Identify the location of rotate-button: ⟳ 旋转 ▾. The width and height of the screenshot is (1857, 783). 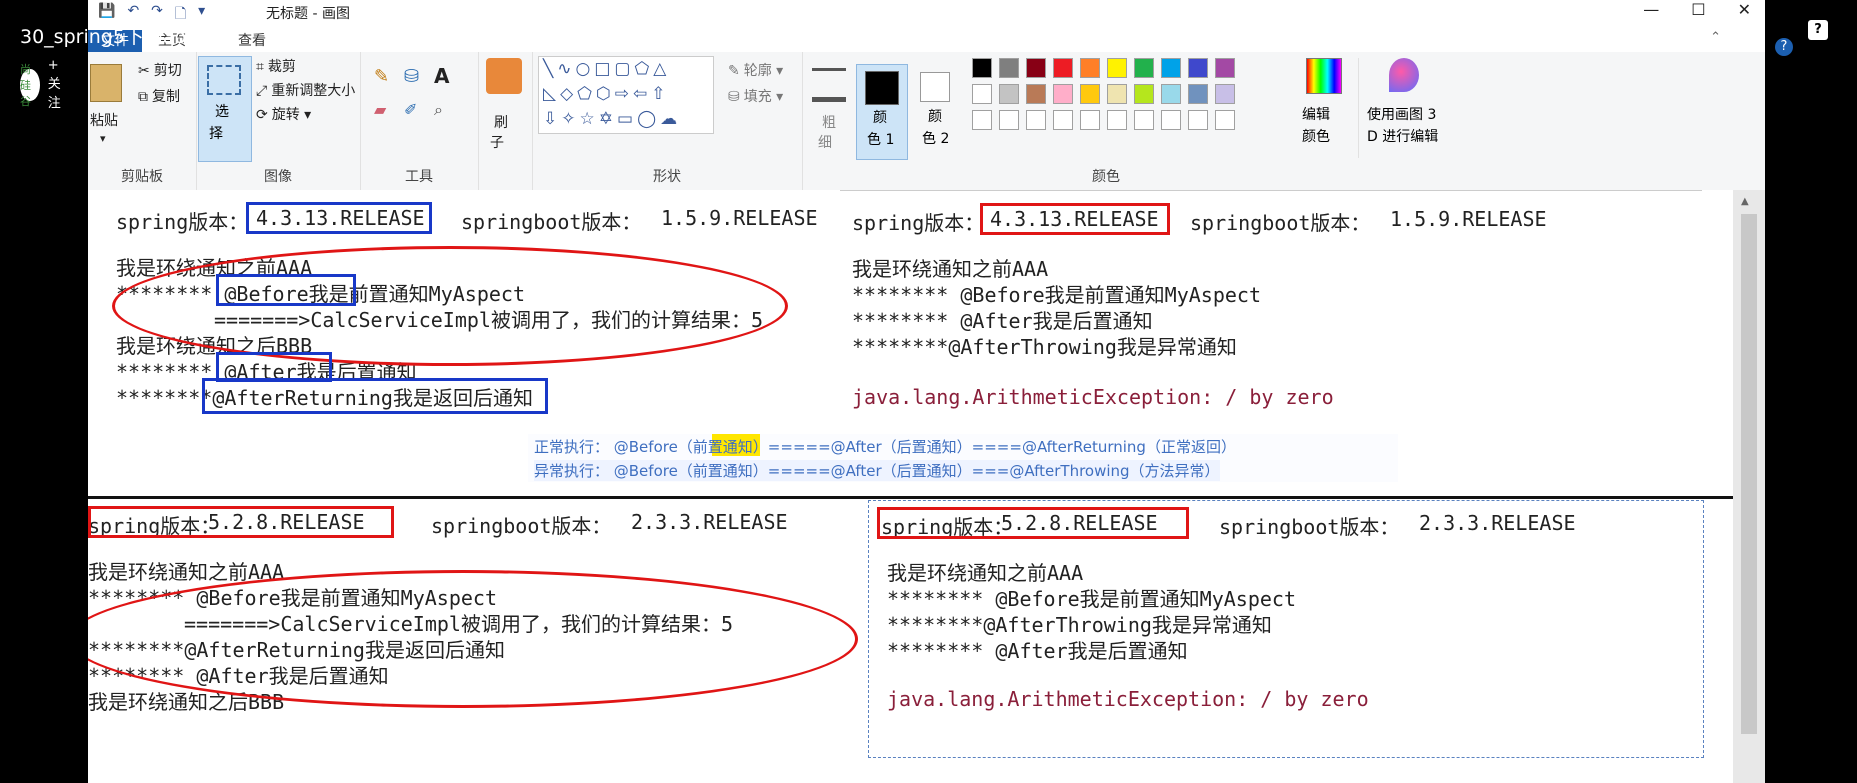
(283, 114).